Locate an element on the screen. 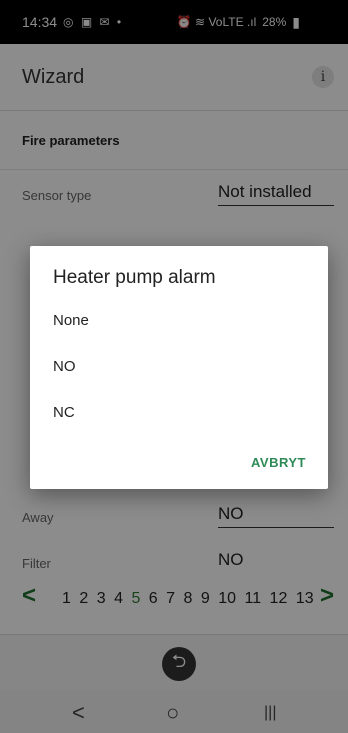  cancel-button: AVBRYT is located at coordinates (278, 462).